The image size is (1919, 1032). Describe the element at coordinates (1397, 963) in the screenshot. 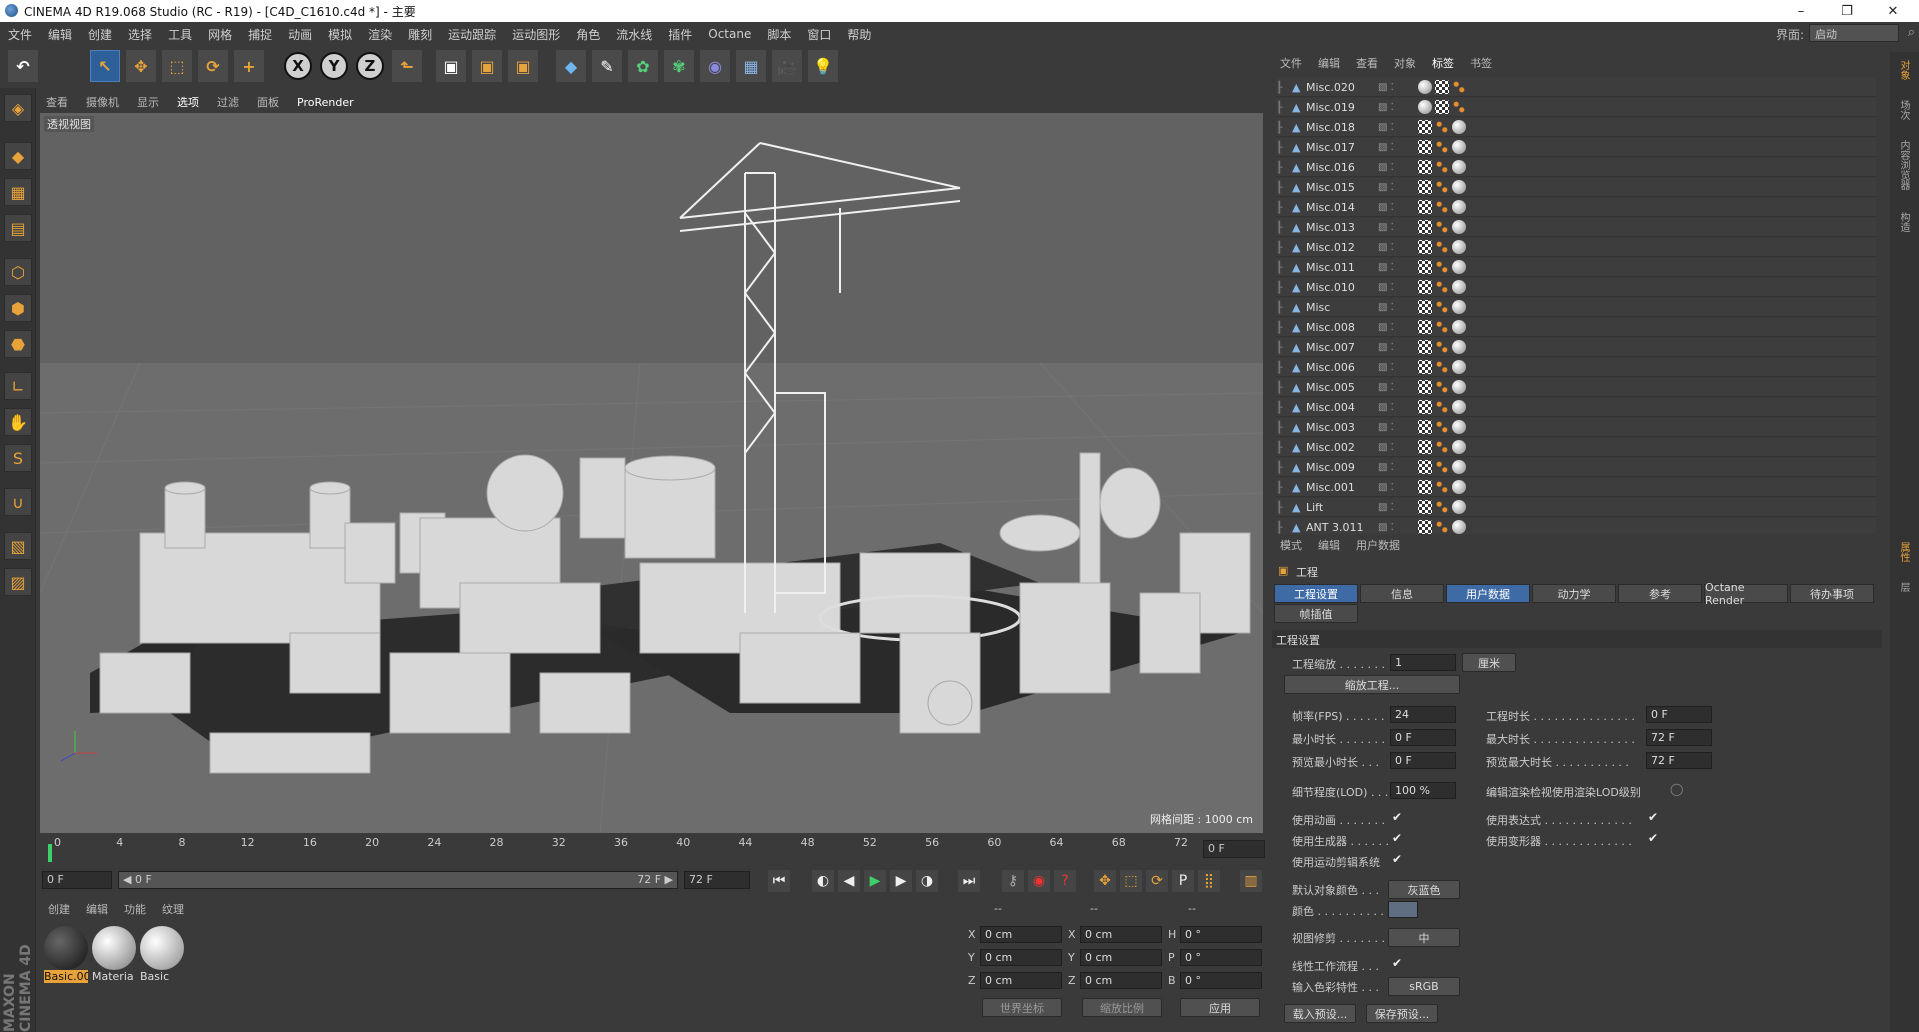

I see `linear-workflow-checkbox: ✔` at that location.